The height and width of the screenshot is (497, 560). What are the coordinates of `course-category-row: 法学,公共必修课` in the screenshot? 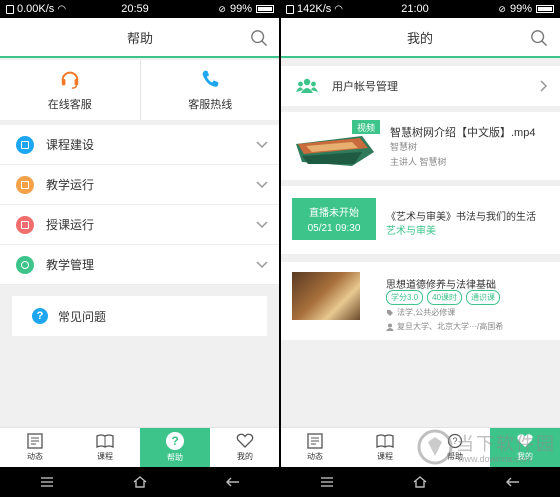 It's located at (420, 312).